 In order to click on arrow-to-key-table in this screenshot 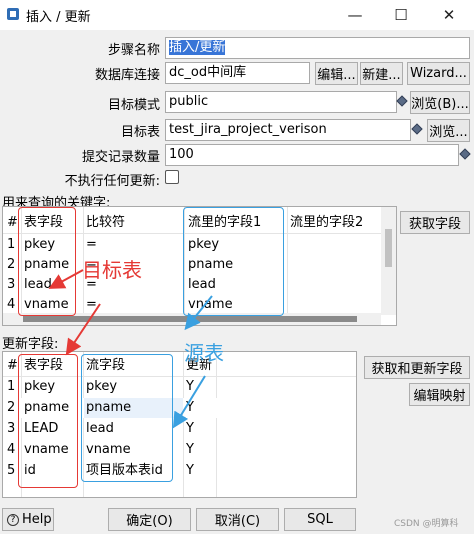, I will do `click(66, 279)`.